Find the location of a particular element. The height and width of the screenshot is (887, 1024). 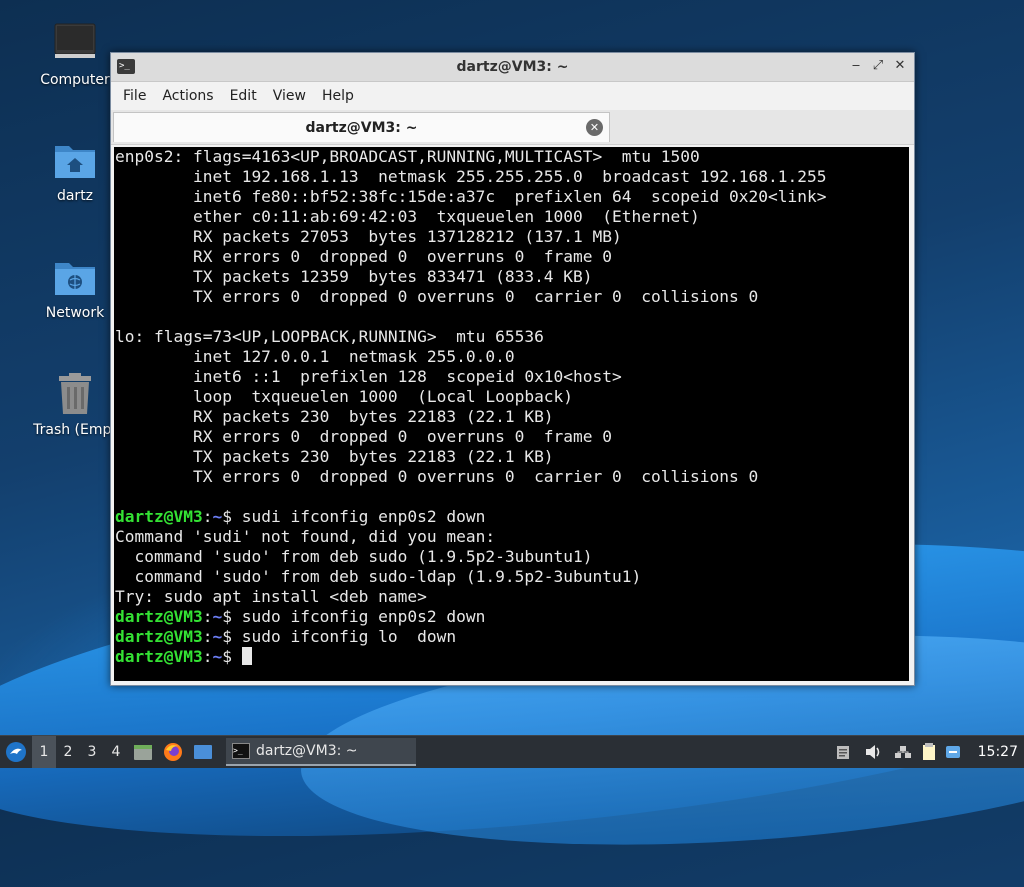

maximize-button: ⤢ is located at coordinates (878, 66).